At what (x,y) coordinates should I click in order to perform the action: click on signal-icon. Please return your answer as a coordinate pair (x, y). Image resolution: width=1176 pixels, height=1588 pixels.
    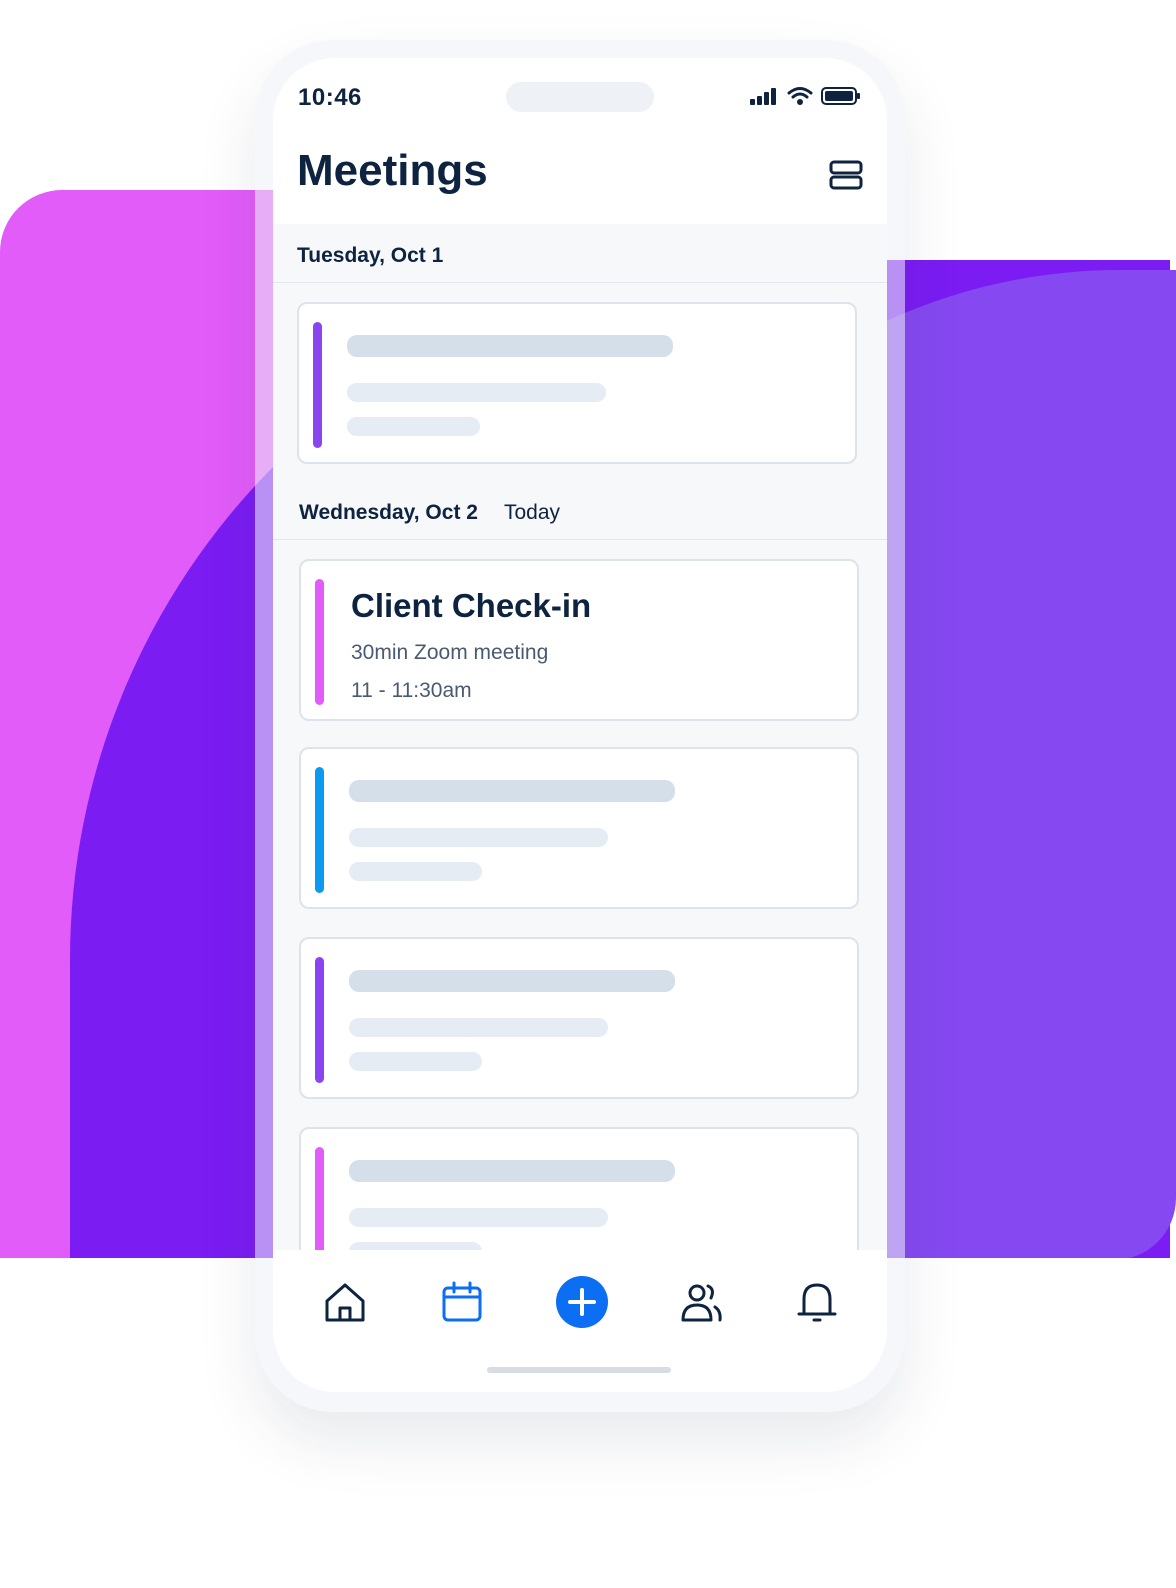
    Looking at the image, I should click on (764, 98).